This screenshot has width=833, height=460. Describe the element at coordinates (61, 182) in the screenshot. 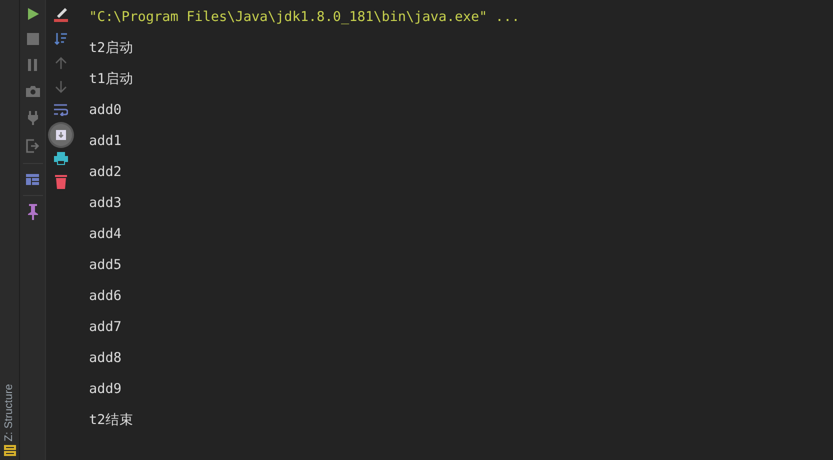

I see `trash-icon` at that location.